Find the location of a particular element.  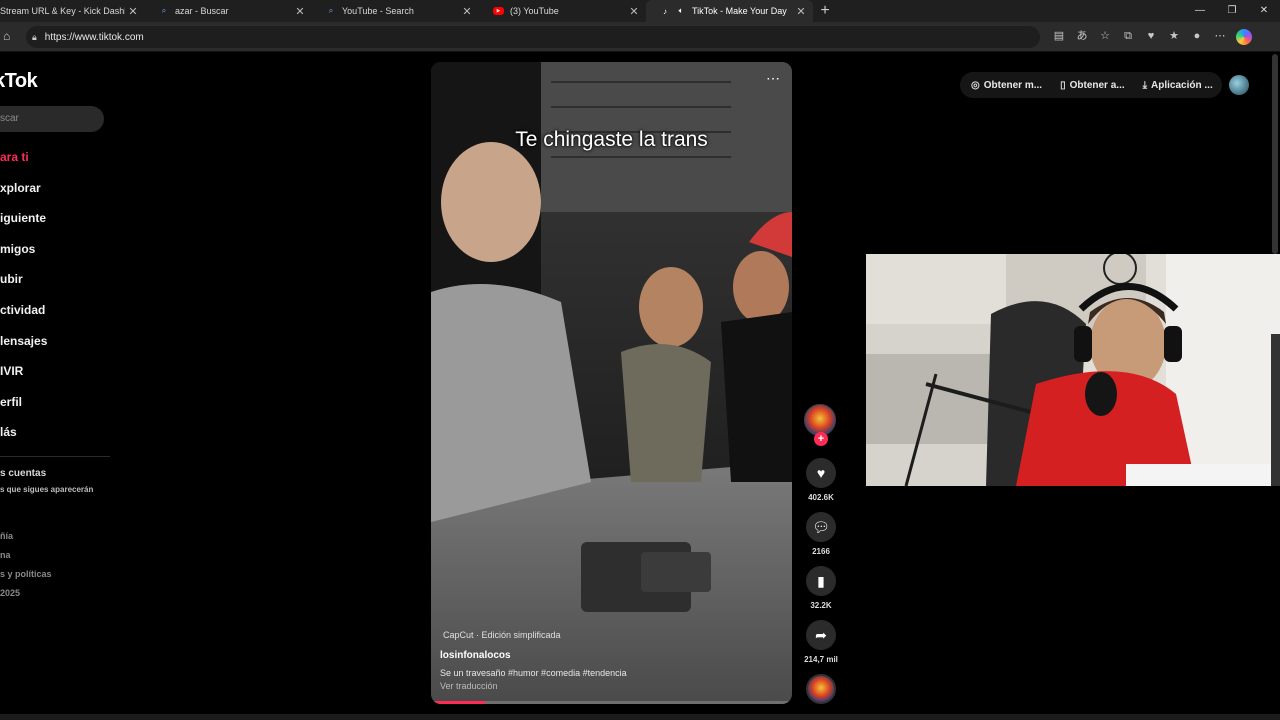

home-icon: ⌂ is located at coordinates (10, 36).